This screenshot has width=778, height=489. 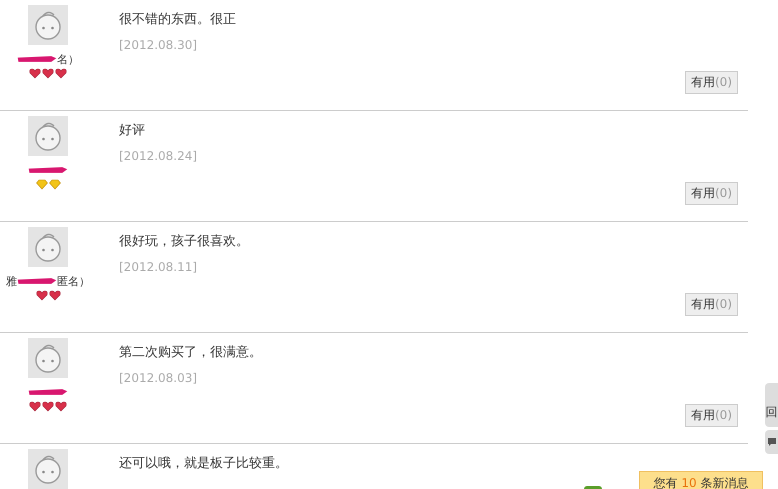 I want to click on review-date: [2012.08.03], so click(x=158, y=378).